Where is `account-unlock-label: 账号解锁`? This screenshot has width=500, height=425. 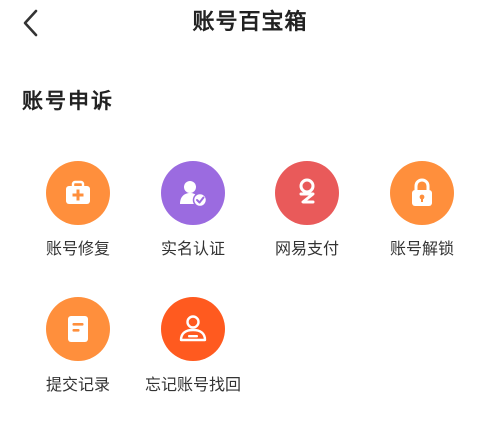 account-unlock-label: 账号解锁 is located at coordinates (421, 248).